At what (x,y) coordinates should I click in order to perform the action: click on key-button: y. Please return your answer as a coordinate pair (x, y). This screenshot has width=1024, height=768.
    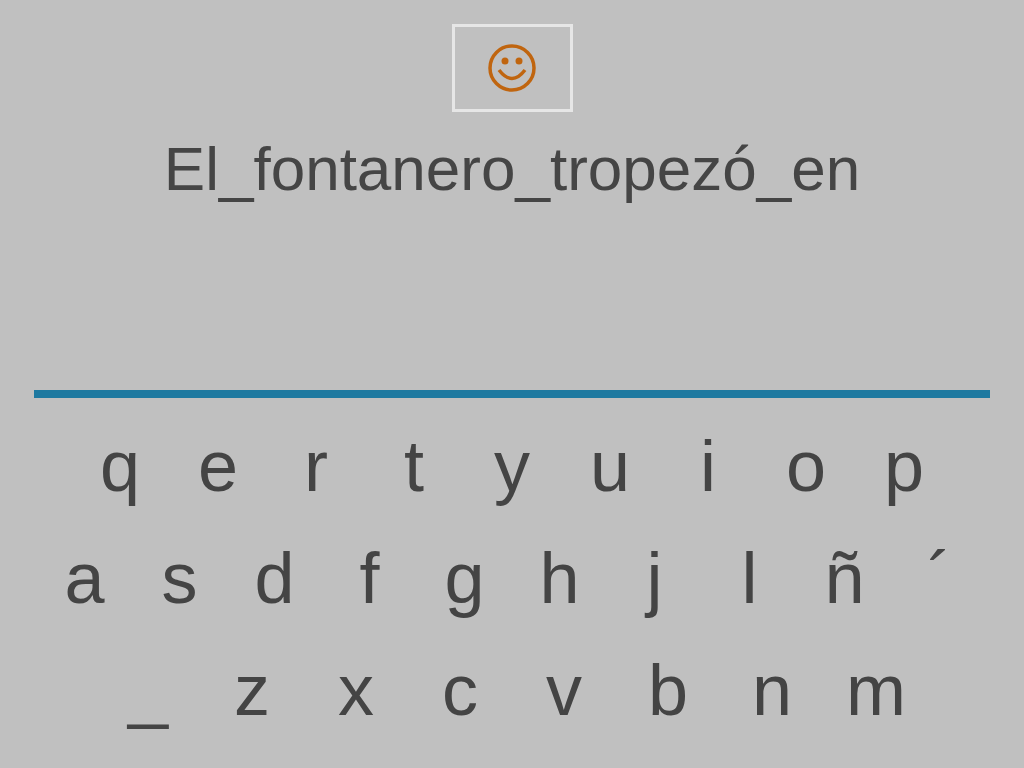
    Looking at the image, I should click on (512, 466).